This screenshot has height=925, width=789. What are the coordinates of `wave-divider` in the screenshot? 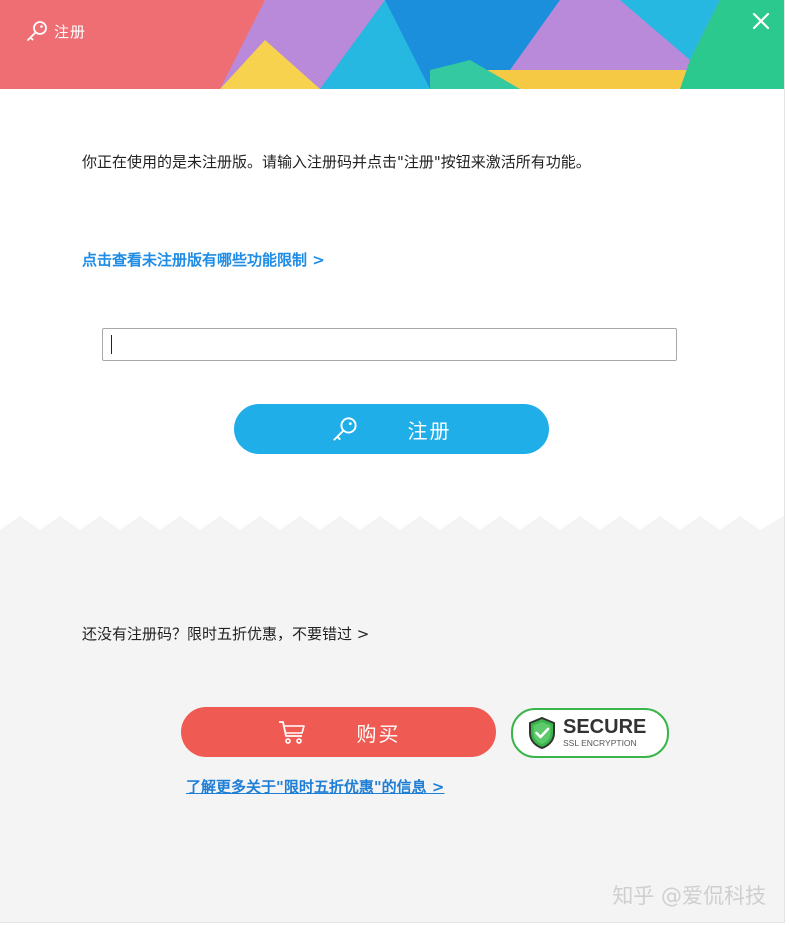 It's located at (392, 530).